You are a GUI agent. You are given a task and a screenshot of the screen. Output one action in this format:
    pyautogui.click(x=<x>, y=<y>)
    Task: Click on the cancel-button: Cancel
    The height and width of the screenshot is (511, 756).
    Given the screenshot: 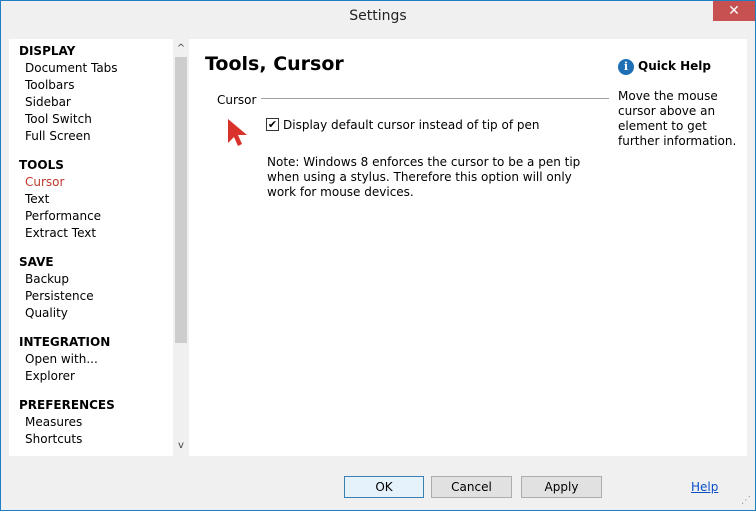 What is the action you would take?
    pyautogui.click(x=471, y=487)
    